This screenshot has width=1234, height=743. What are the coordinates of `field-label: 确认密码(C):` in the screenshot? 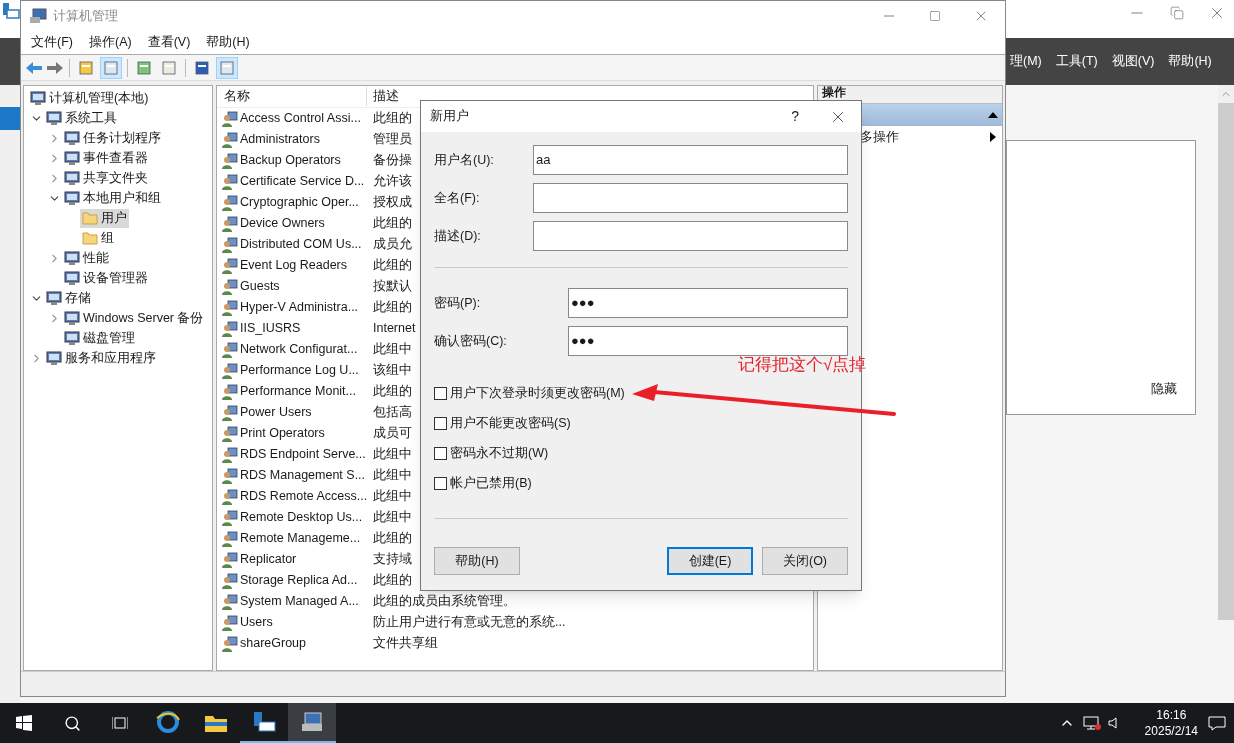 It's located at (471, 341).